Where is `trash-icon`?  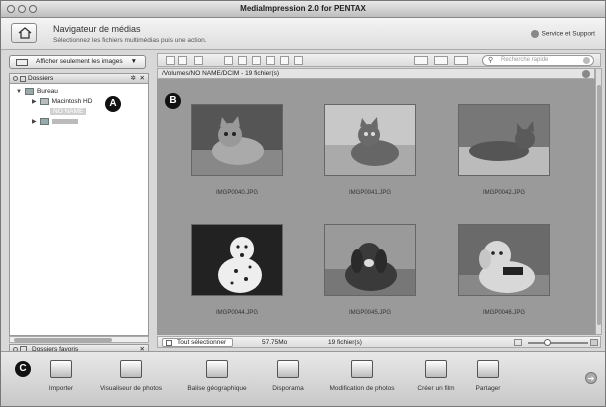
trash-icon is located at coordinates (298, 60).